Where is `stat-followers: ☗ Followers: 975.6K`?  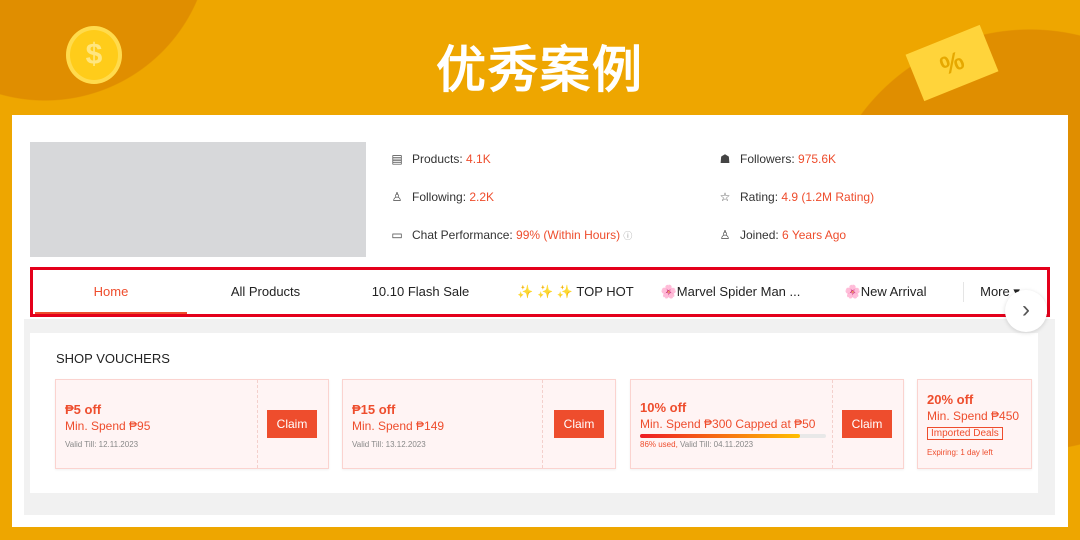
stat-followers: ☗ Followers: 975.6K is located at coordinates (777, 159).